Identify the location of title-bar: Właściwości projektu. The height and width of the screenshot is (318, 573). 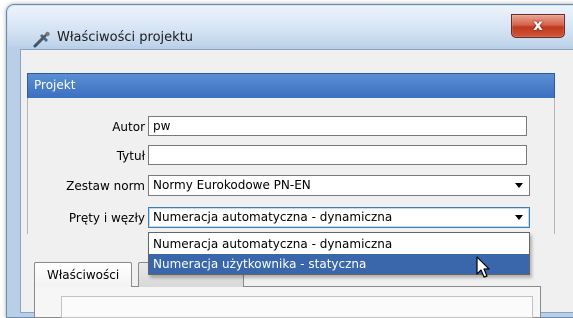
(290, 28).